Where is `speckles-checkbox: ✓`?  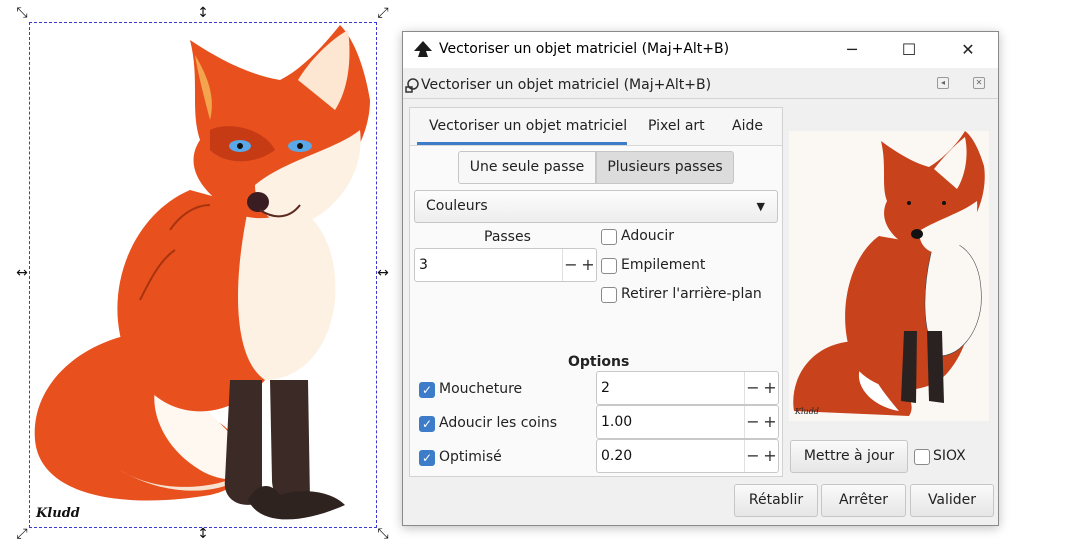
speckles-checkbox: ✓ is located at coordinates (427, 390).